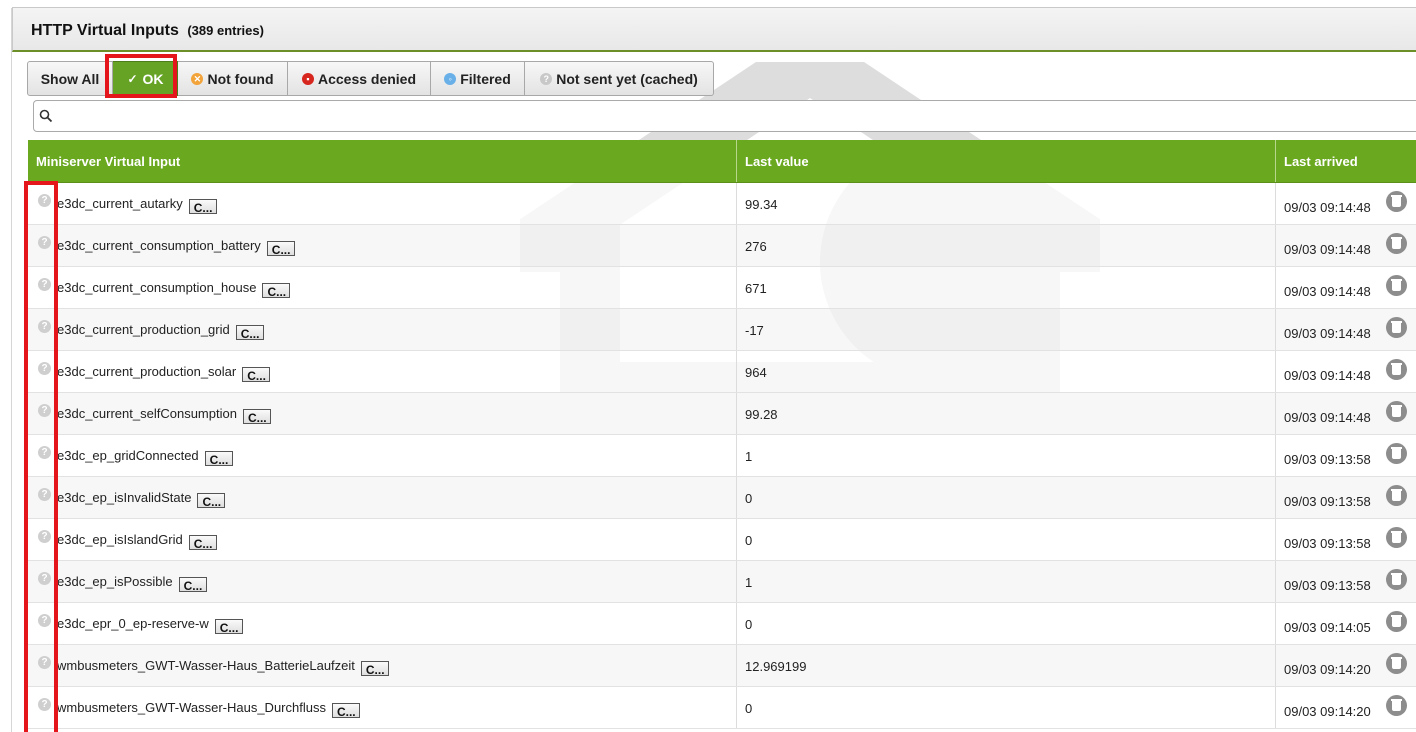 This screenshot has height=732, width=1416. What do you see at coordinates (115, 581) in the screenshot?
I see `input-name: e3dc_ep_isPossible` at bounding box center [115, 581].